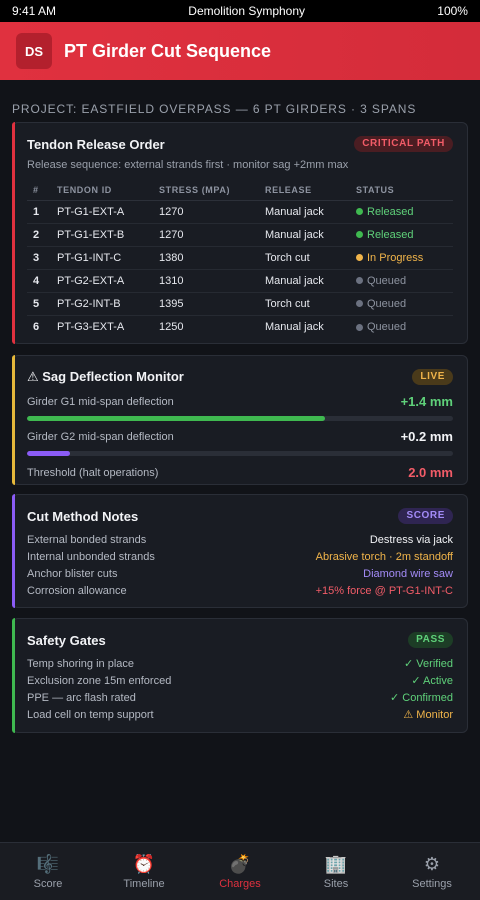 This screenshot has height=900, width=480. What do you see at coordinates (72, 573) in the screenshot?
I see `item-label: Anchor blister cuts` at bounding box center [72, 573].